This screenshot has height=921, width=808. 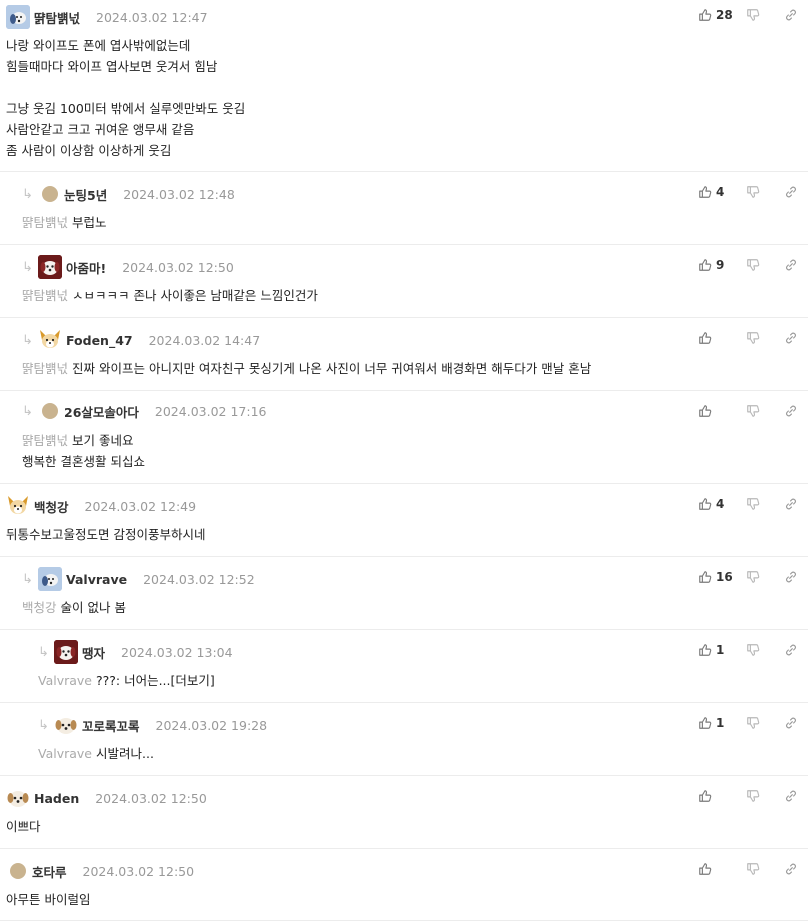 What do you see at coordinates (204, 340) in the screenshot?
I see `comment-date: 2024.03.02 14:47` at bounding box center [204, 340].